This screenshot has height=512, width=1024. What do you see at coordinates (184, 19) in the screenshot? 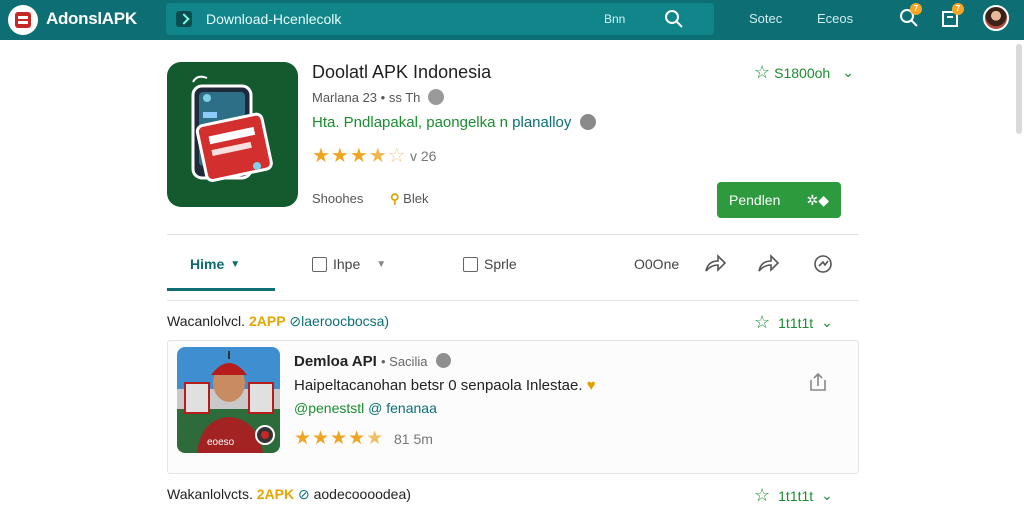
I see `download-icon` at bounding box center [184, 19].